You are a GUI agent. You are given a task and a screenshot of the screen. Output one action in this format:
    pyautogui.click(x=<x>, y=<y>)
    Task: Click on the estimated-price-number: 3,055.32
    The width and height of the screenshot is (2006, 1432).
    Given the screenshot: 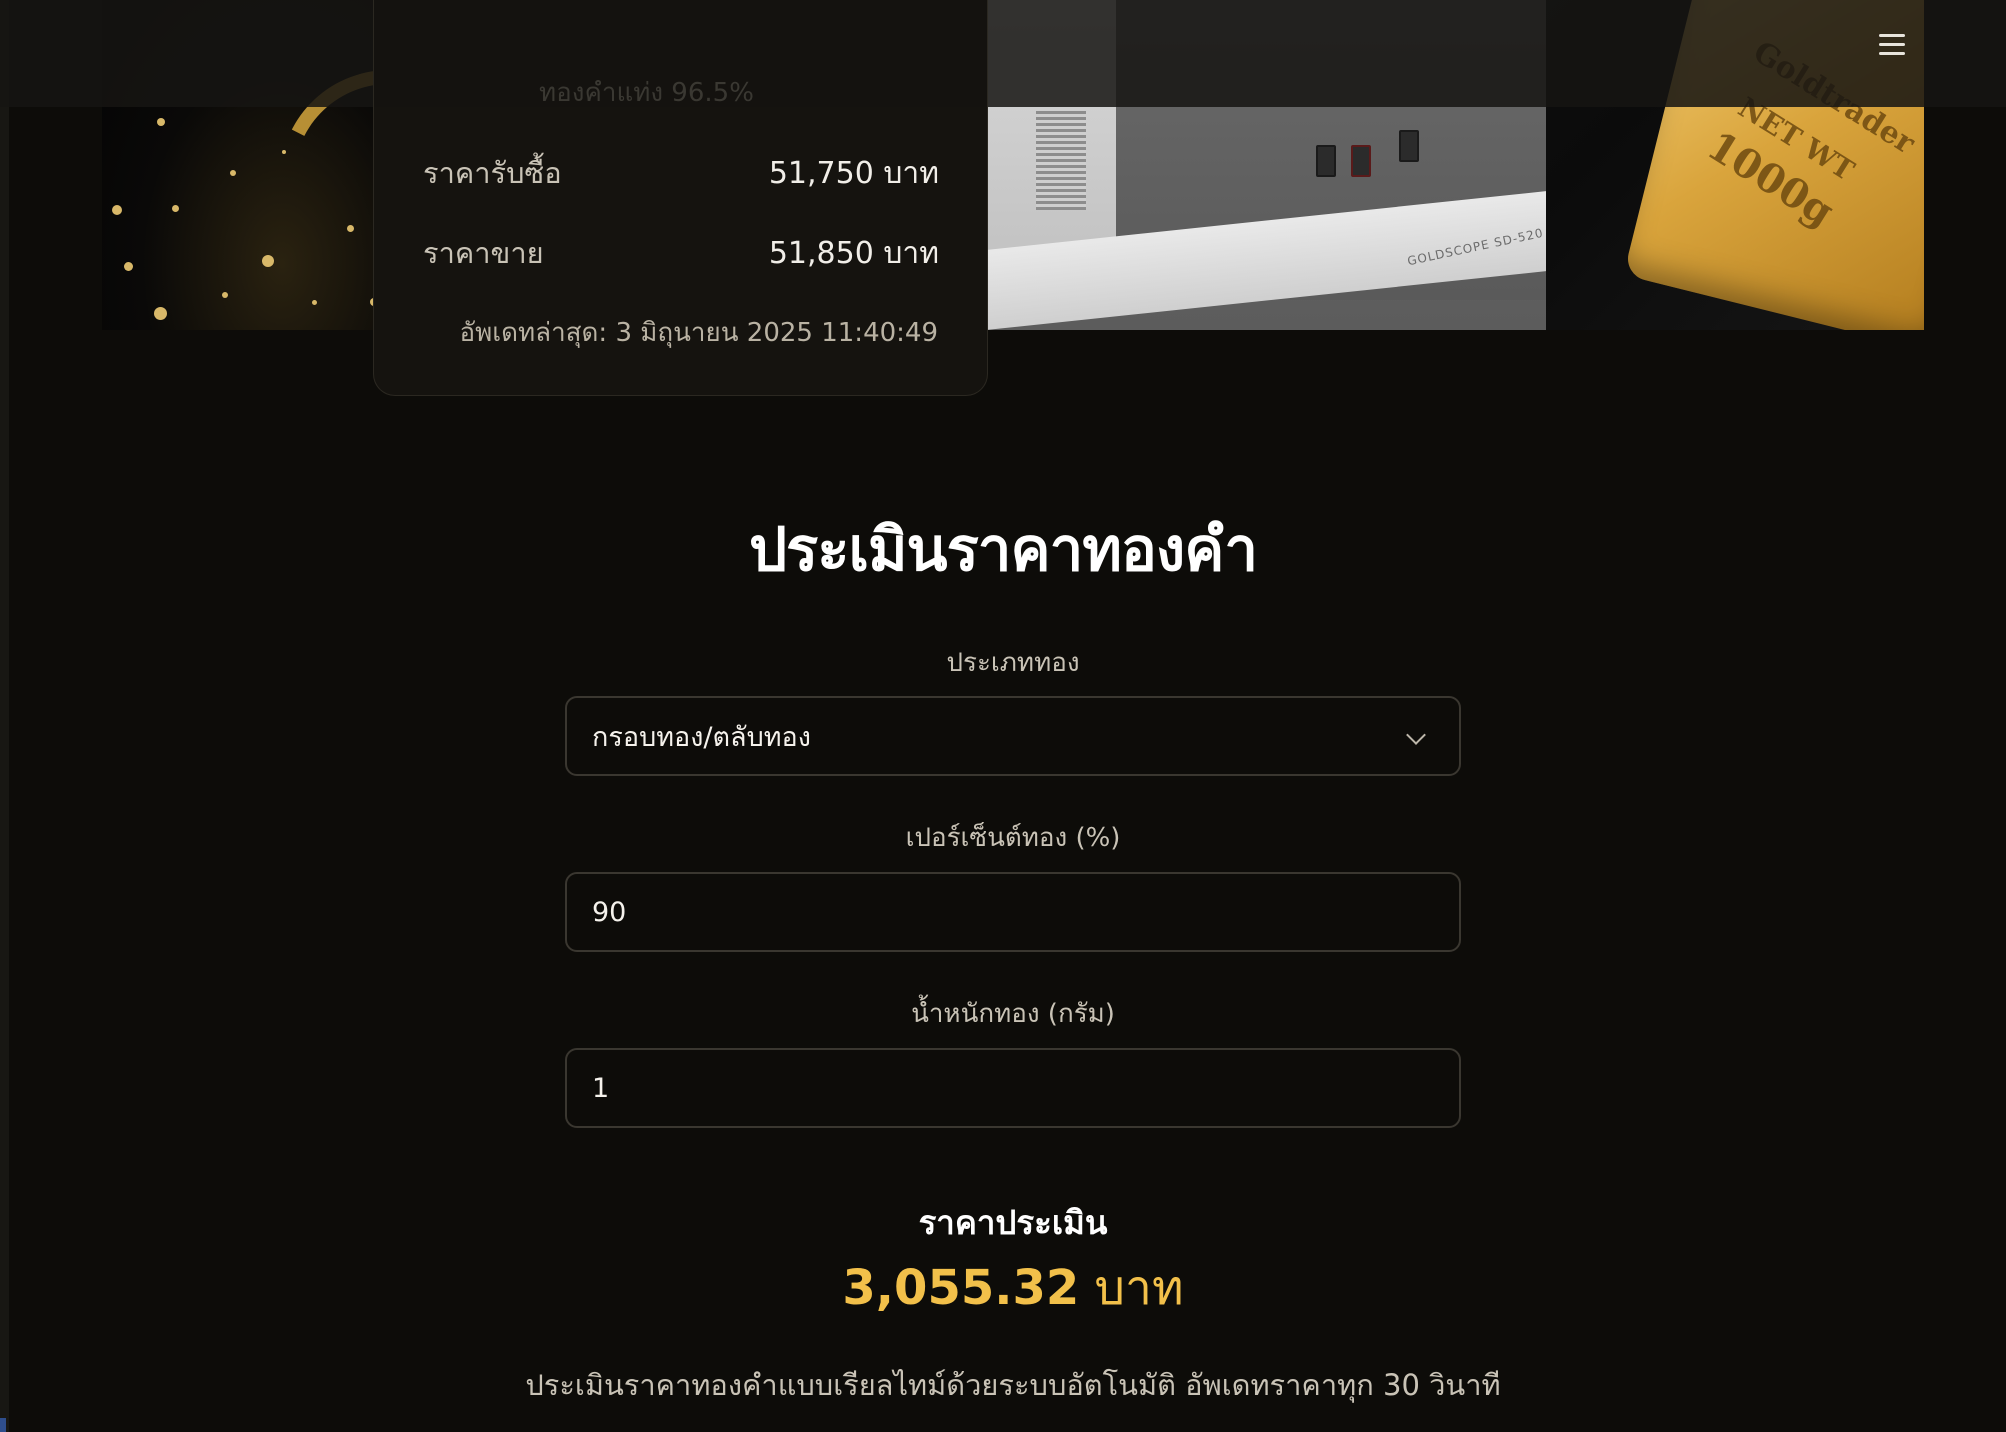 What is the action you would take?
    pyautogui.click(x=961, y=1288)
    